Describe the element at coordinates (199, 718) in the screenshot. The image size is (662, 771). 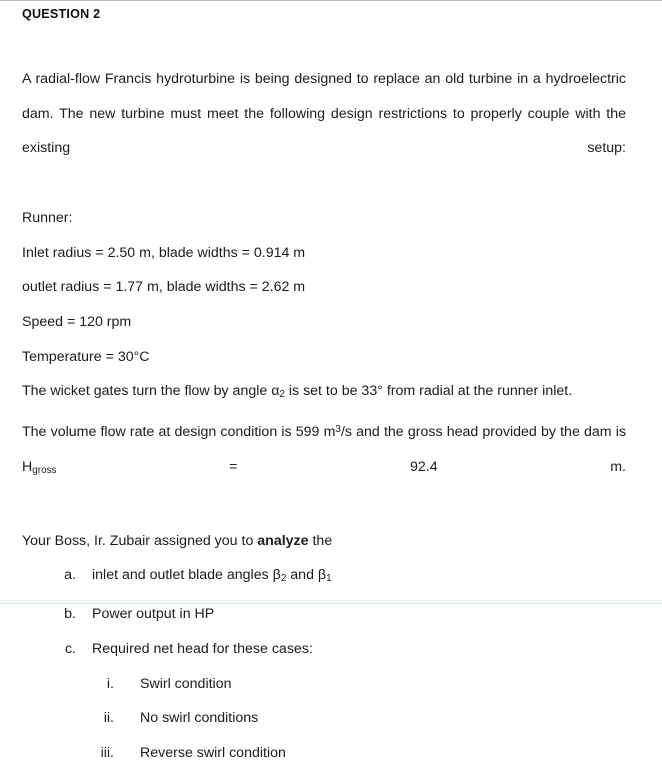
I see `subtask-label-ii: No swirl conditions` at that location.